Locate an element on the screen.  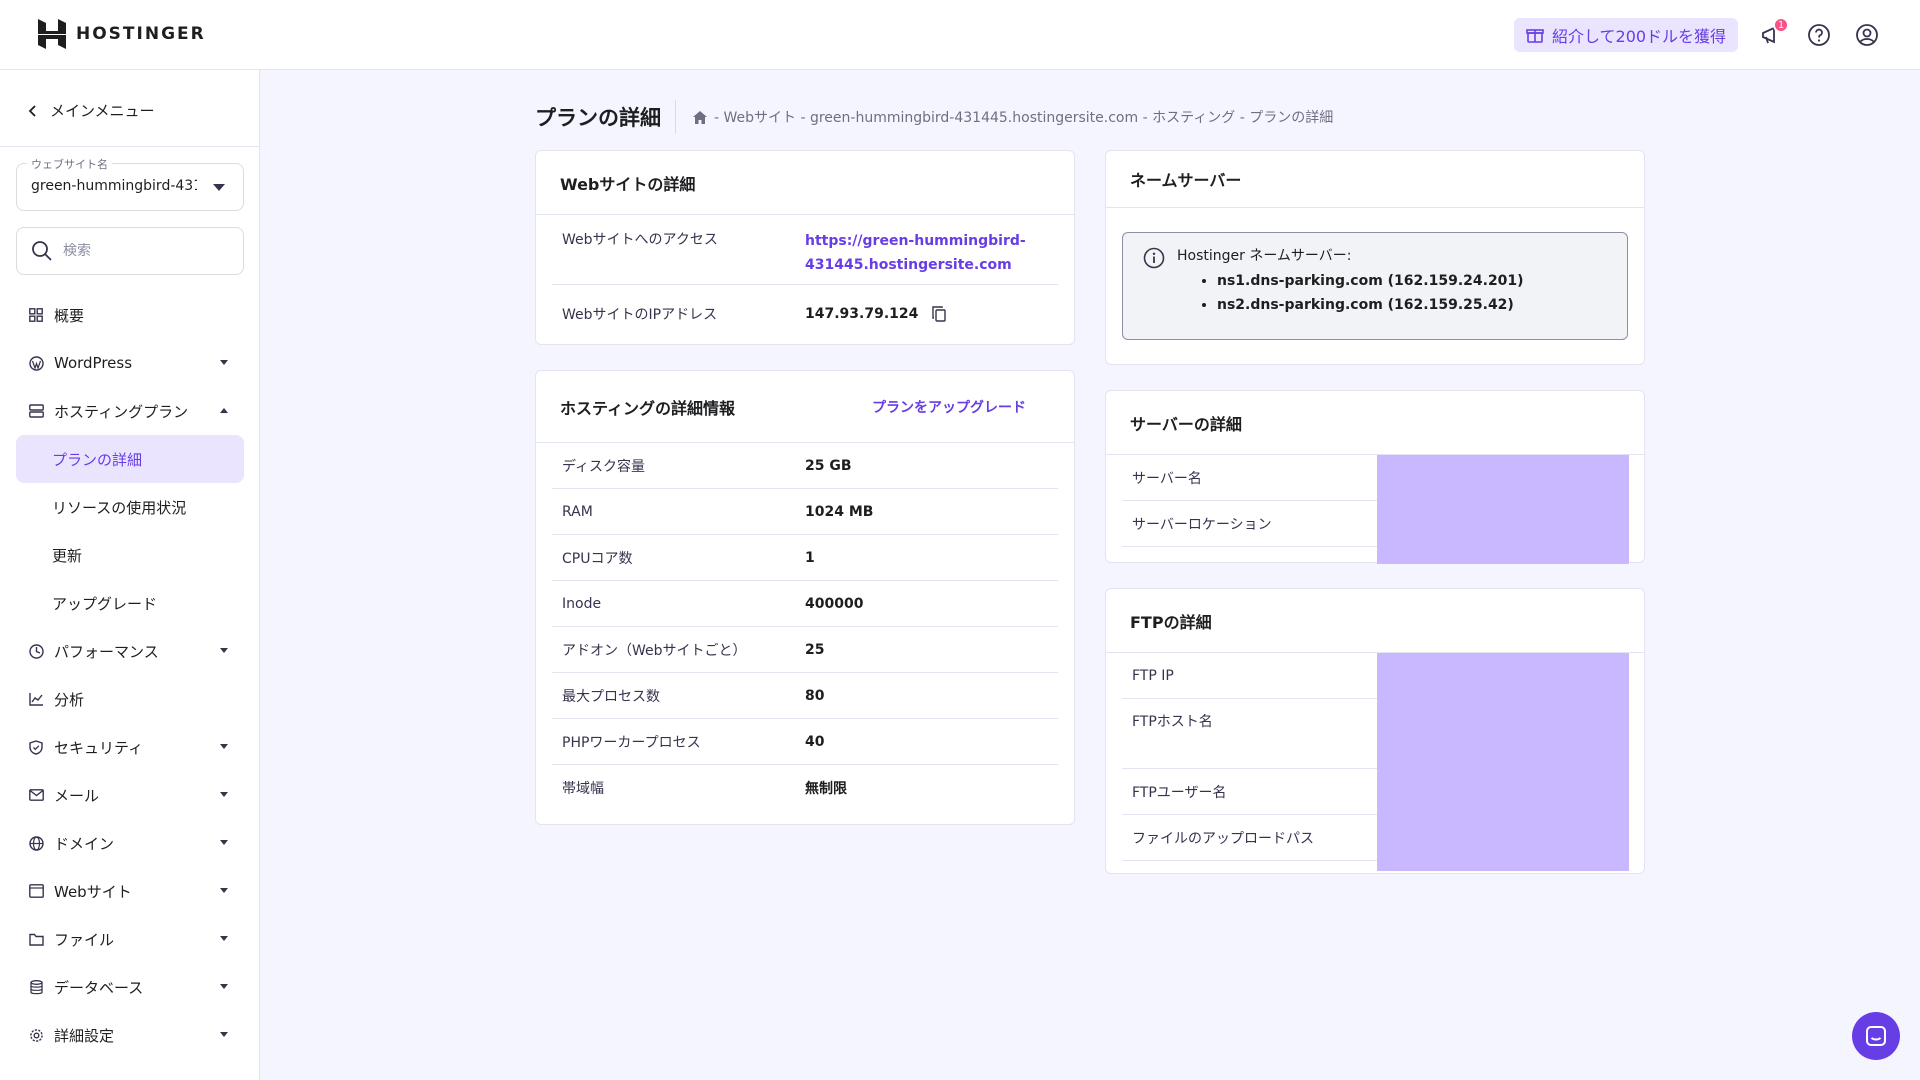
sidebar-item-analytics: 分析 is located at coordinates (130, 699).